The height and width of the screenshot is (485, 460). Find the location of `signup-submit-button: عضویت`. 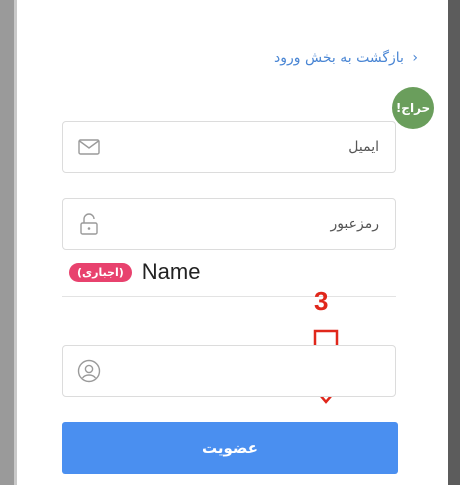

signup-submit-button: عضویت is located at coordinates (230, 448).